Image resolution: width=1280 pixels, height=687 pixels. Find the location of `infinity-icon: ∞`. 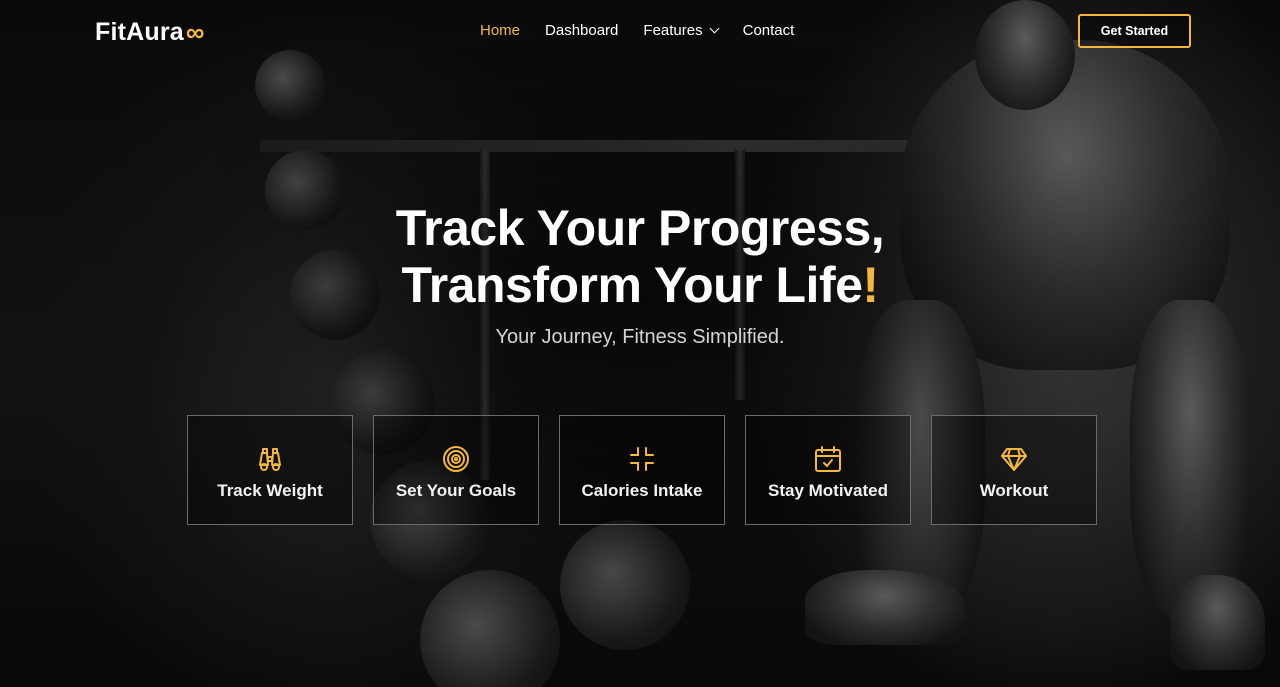

infinity-icon: ∞ is located at coordinates (195, 32).